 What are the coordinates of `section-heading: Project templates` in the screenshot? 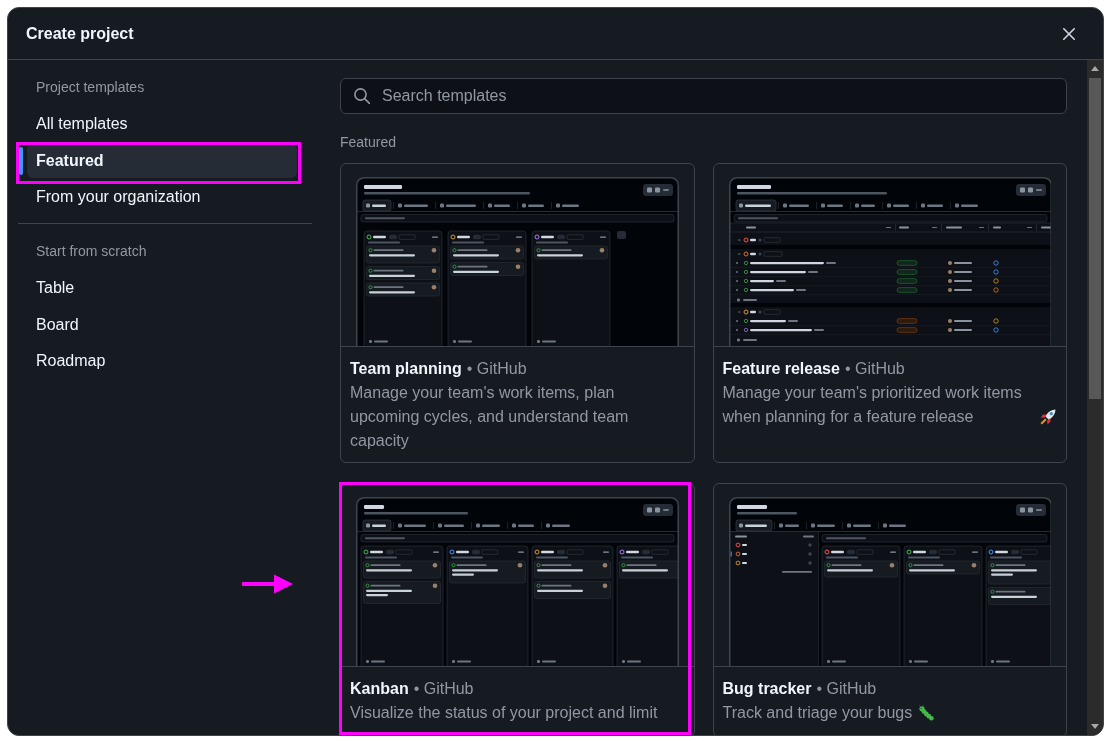 It's located at (90, 87).